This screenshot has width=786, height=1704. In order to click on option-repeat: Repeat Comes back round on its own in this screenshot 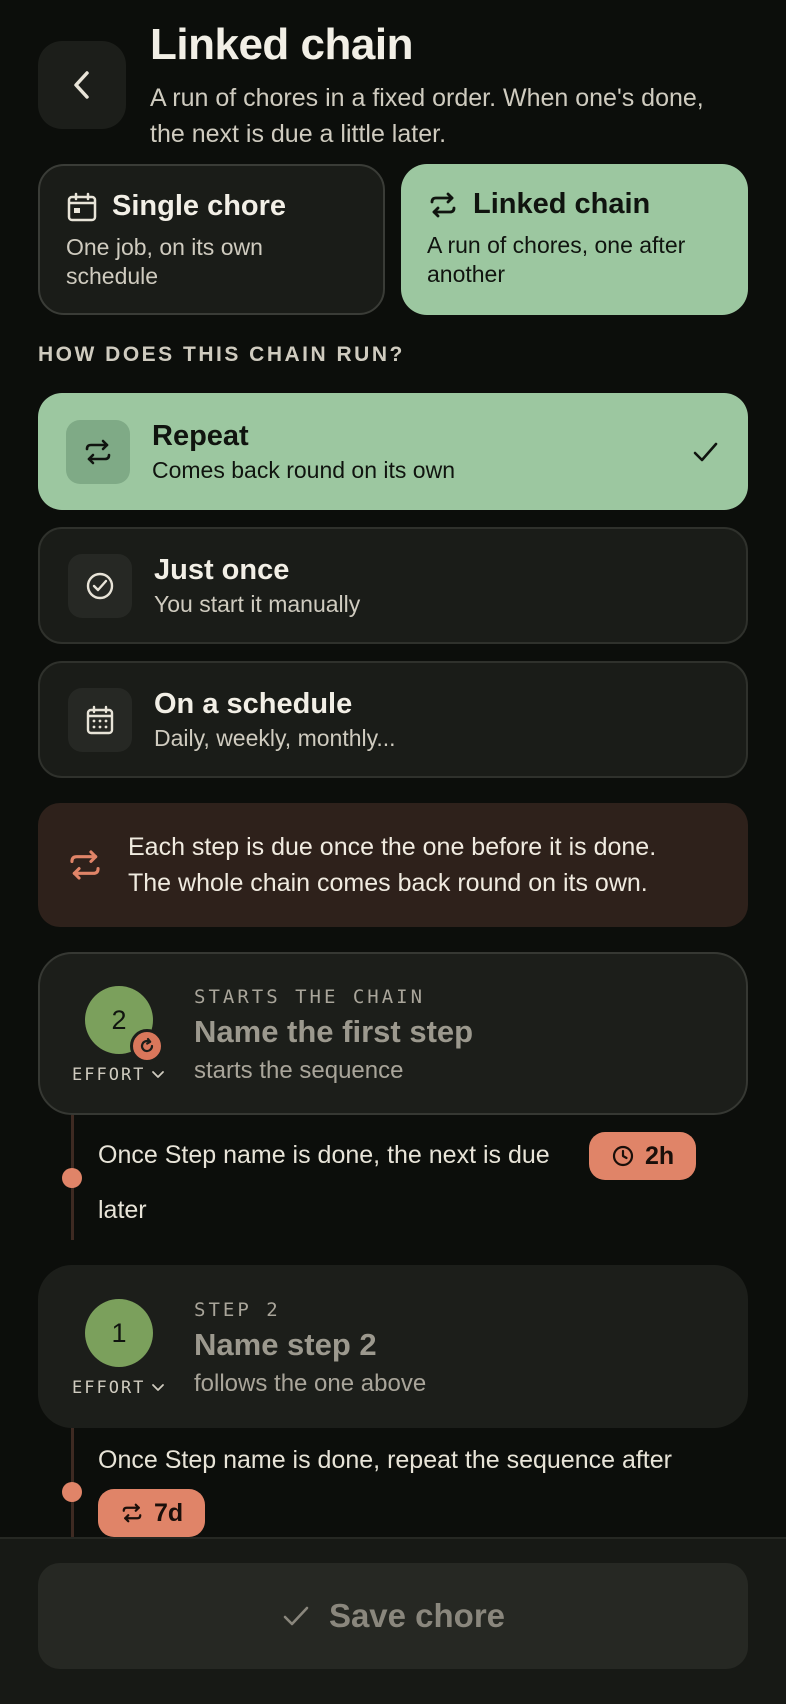, I will do `click(393, 451)`.